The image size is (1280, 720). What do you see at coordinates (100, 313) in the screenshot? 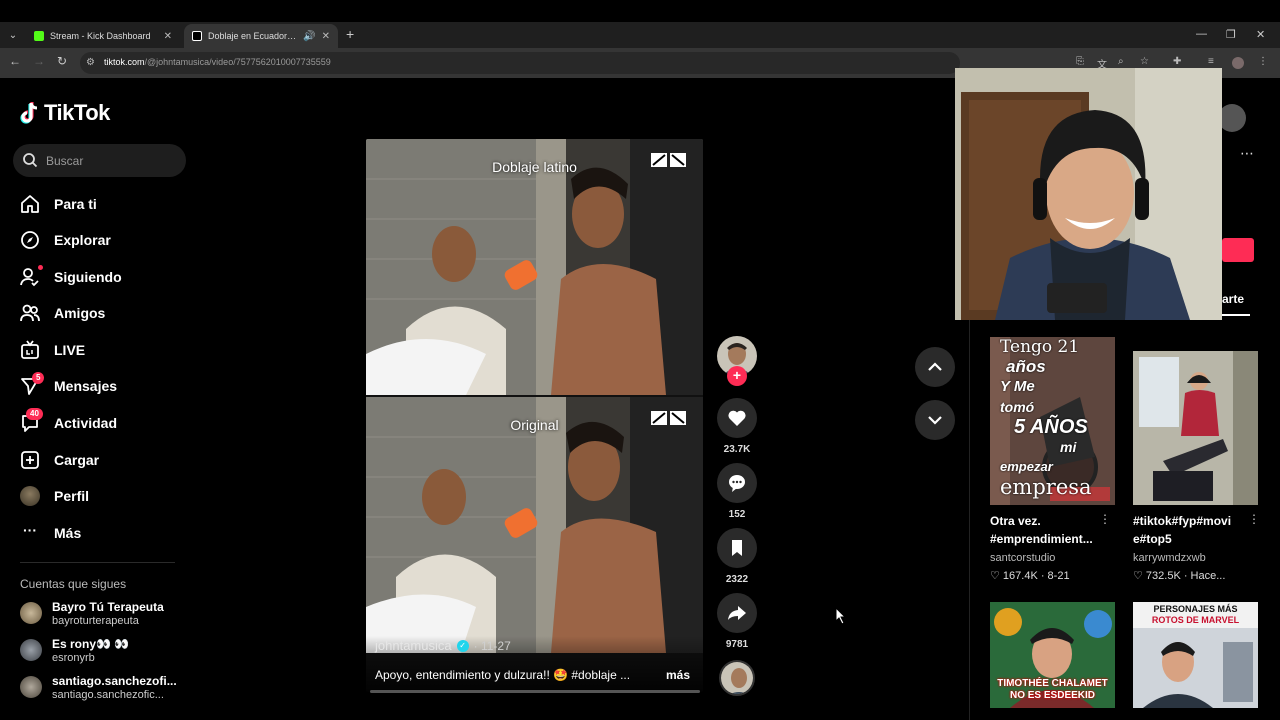
I see `sidebar-item-amigos: Amigos` at bounding box center [100, 313].